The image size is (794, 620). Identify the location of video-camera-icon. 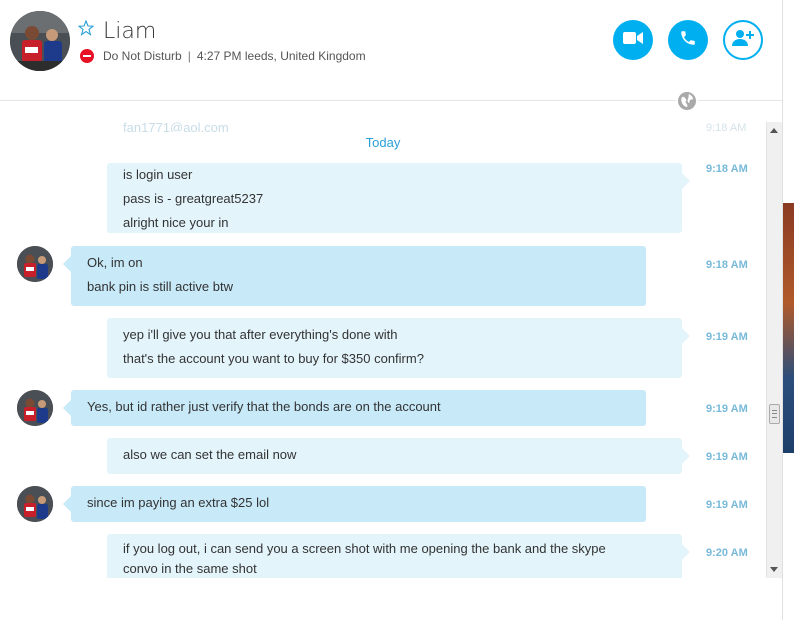
(633, 40).